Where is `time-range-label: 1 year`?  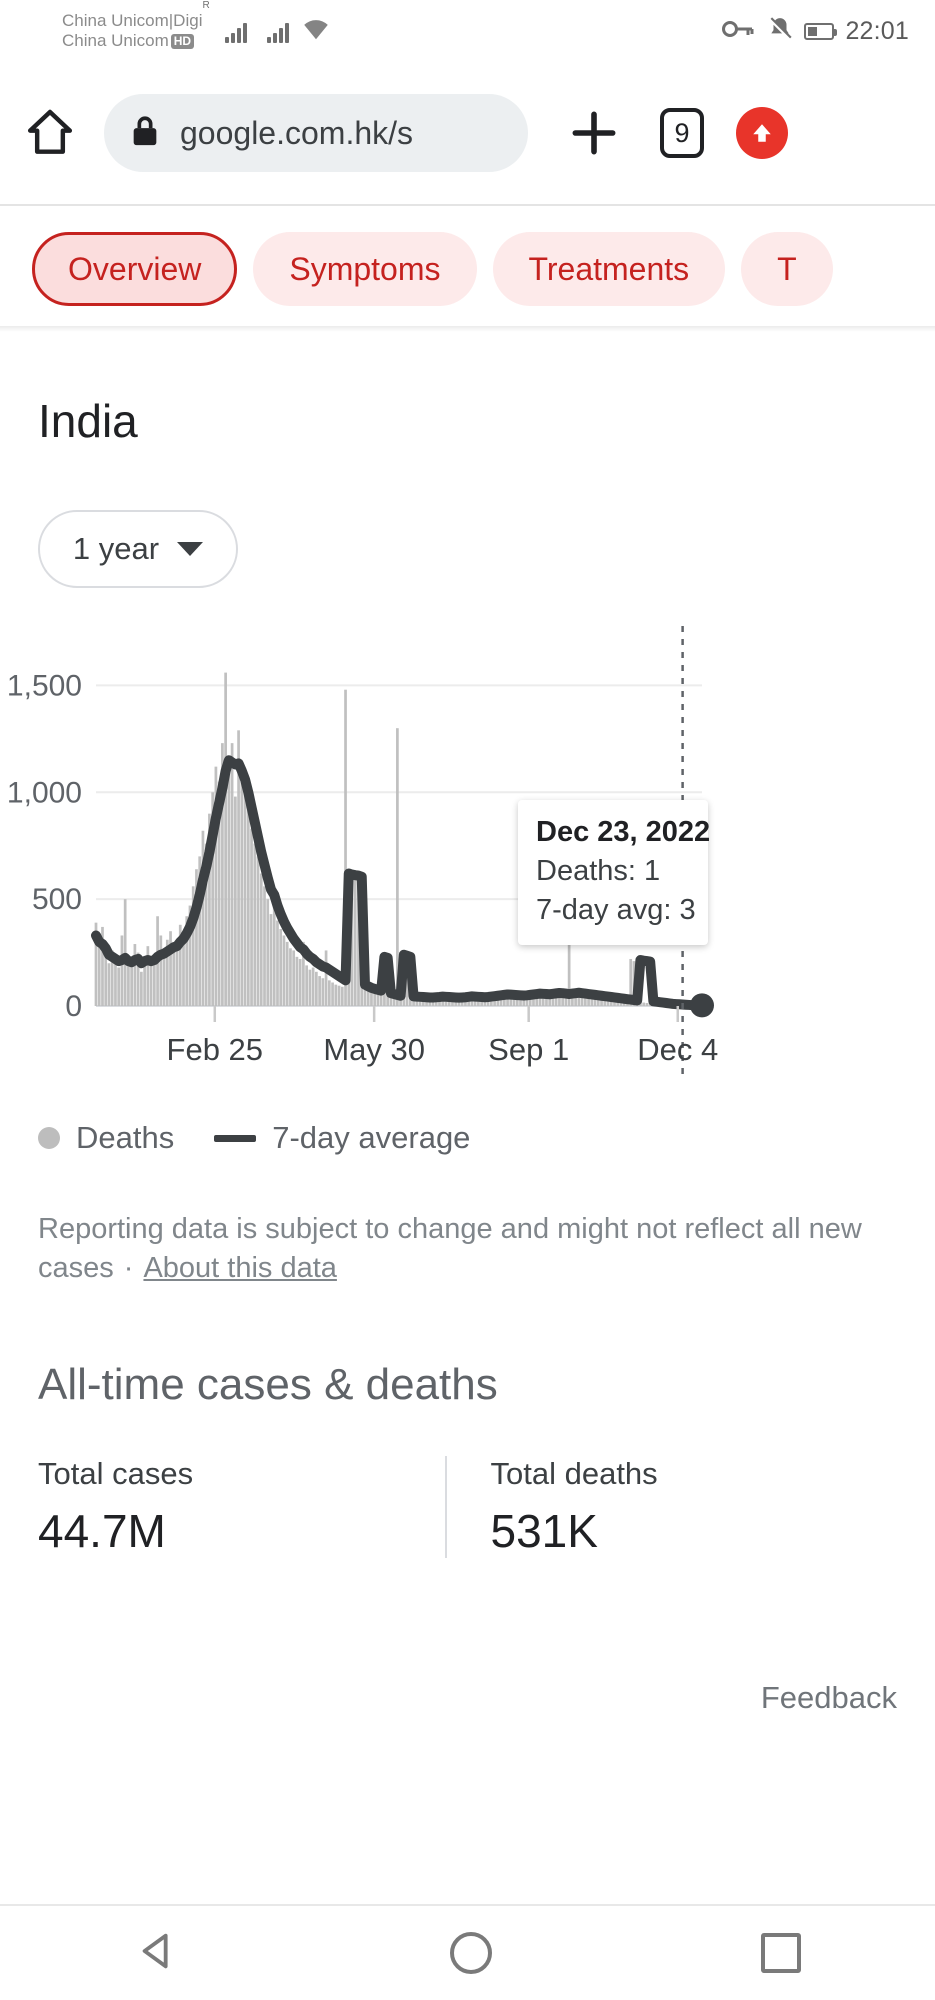
time-range-label: 1 year is located at coordinates (116, 548).